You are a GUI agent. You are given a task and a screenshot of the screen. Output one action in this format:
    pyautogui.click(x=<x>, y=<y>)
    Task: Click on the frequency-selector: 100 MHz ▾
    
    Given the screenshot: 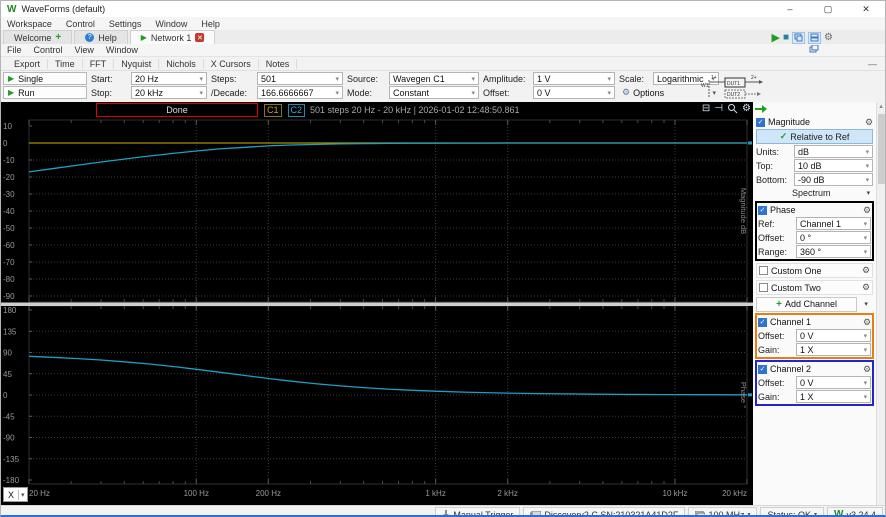 What is the action you would take?
    pyautogui.click(x=723, y=511)
    